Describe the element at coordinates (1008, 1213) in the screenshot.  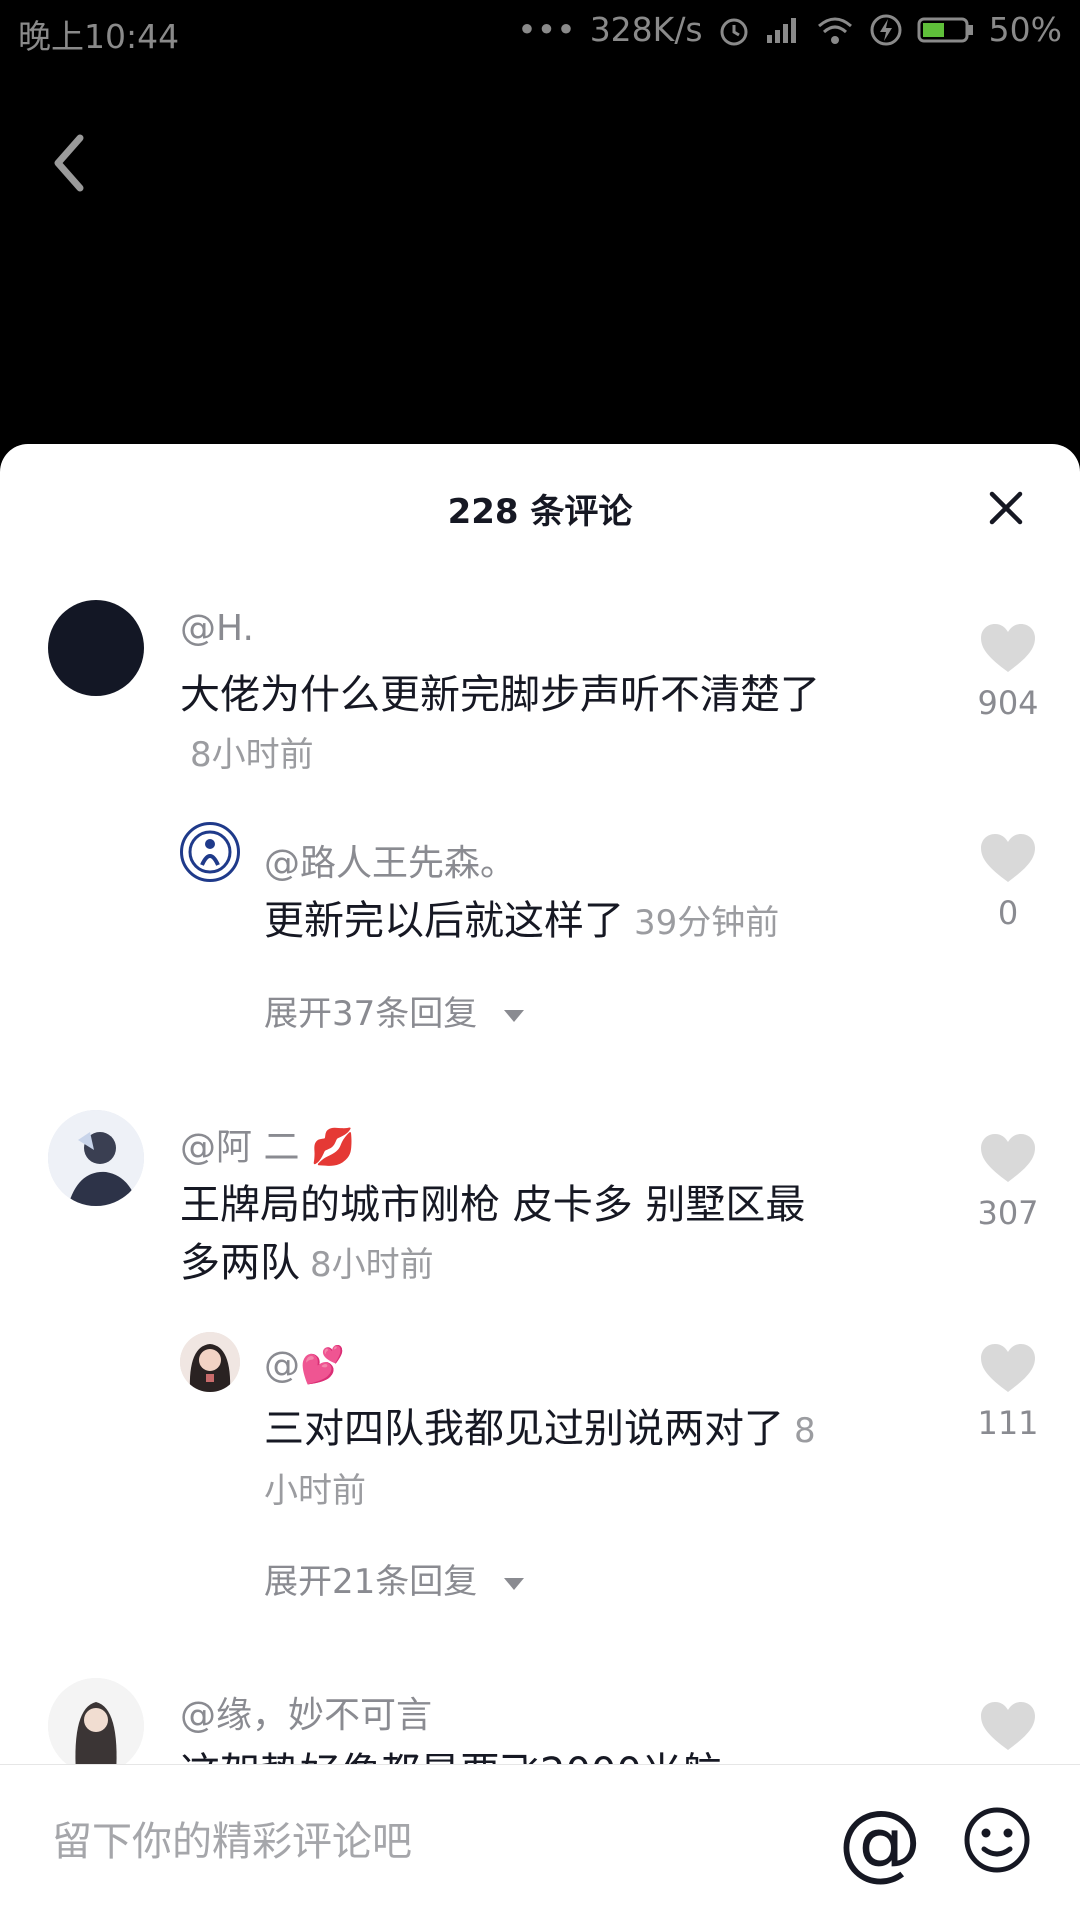
I see `like-count: 307` at that location.